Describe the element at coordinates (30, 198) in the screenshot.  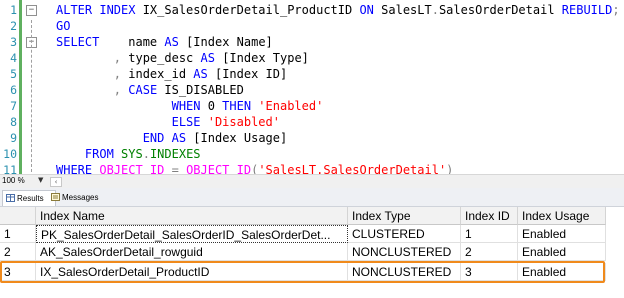
I see `tab-results-label: Results` at that location.